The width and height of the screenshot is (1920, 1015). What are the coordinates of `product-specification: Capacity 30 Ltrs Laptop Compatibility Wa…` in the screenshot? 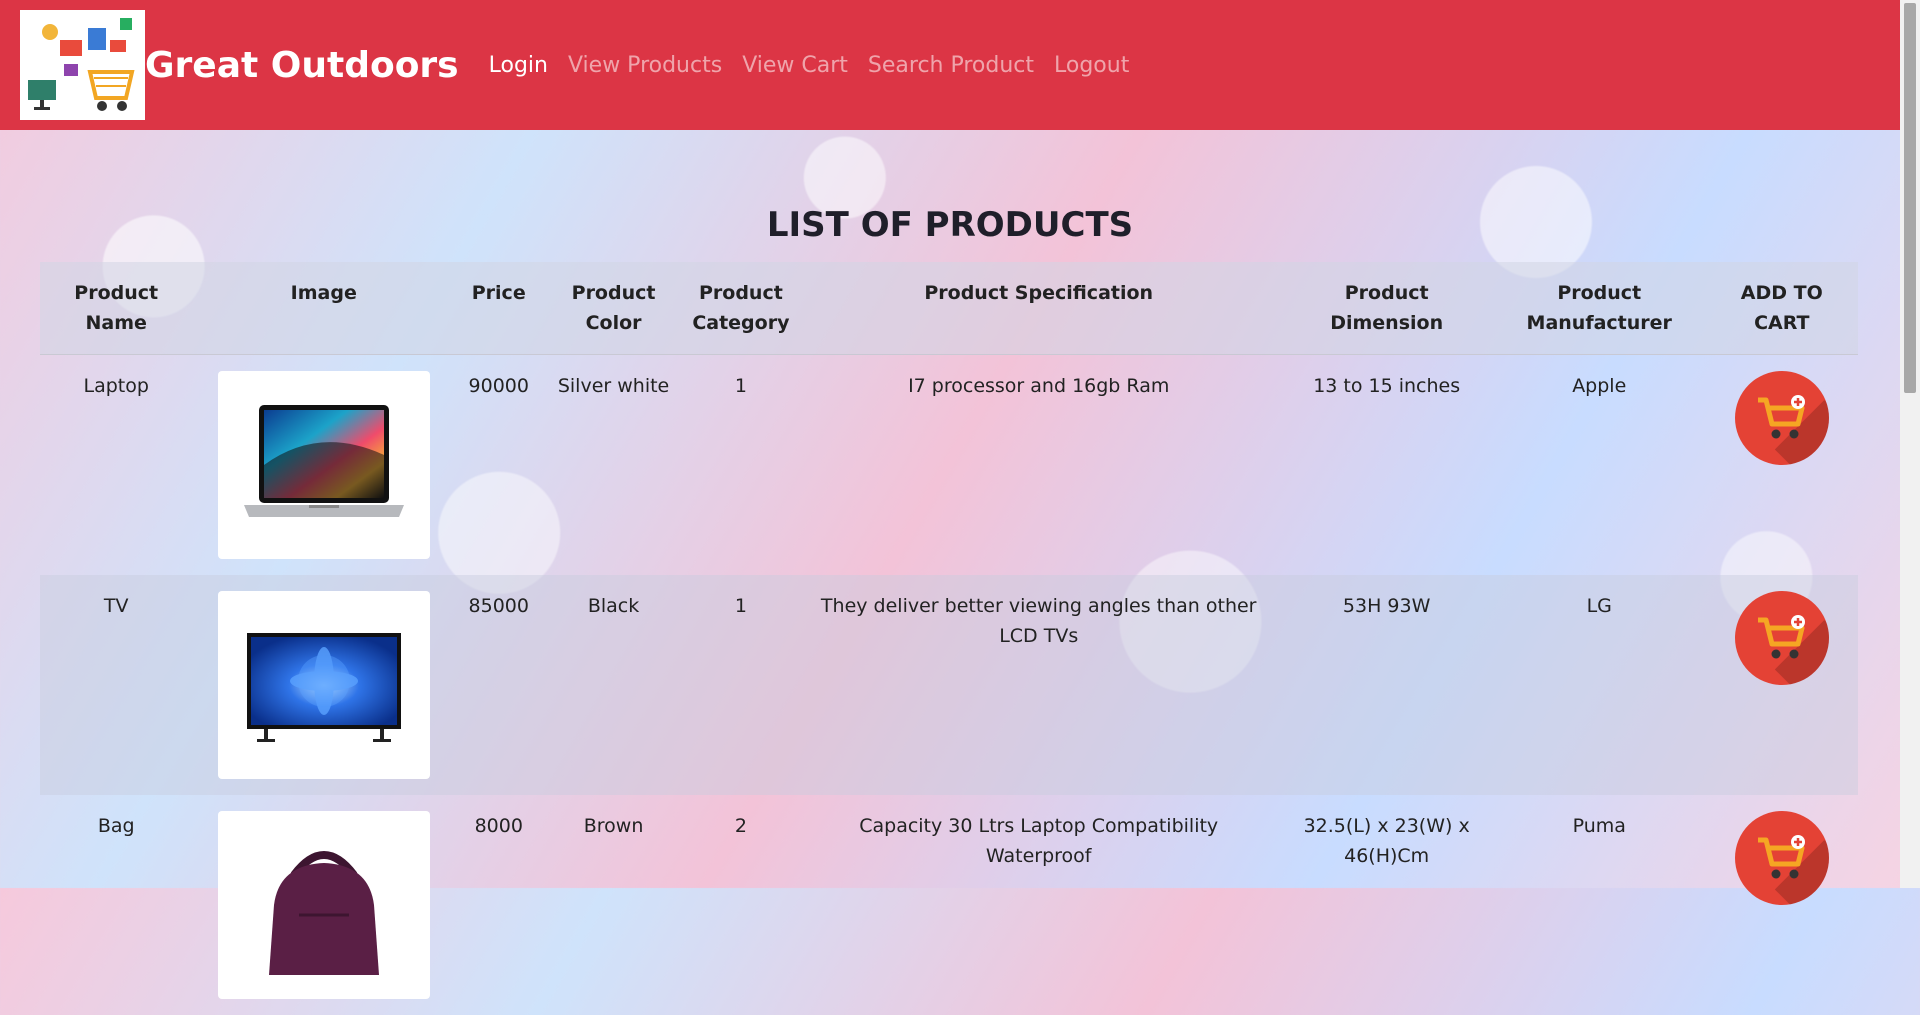 It's located at (1039, 841).